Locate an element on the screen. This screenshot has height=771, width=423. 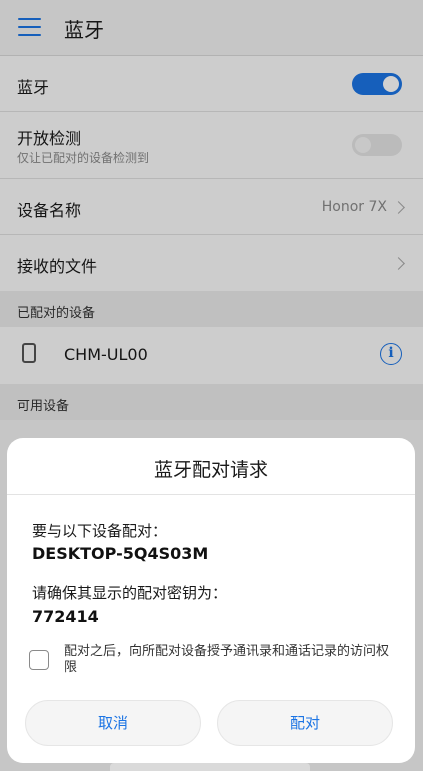
passkey-confirm-label: 请确保其显示的配对密钥为： is located at coordinates (130, 593).